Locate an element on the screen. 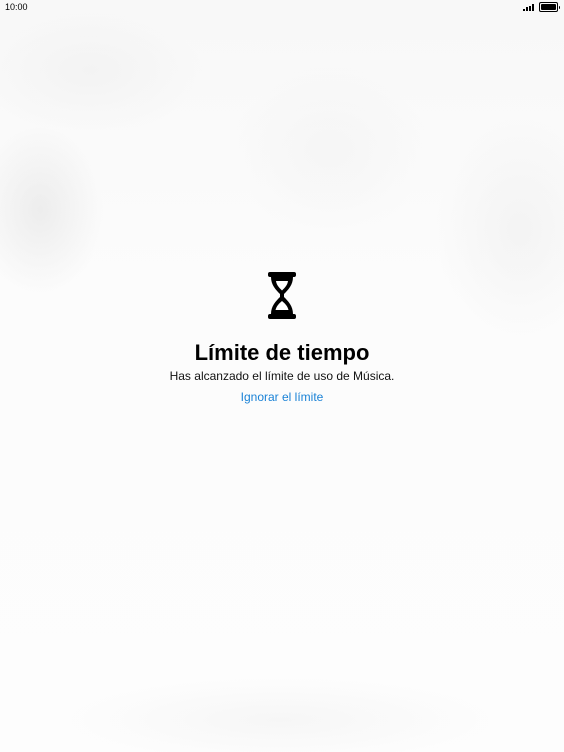  status-time: 10:00 is located at coordinates (16, 7).